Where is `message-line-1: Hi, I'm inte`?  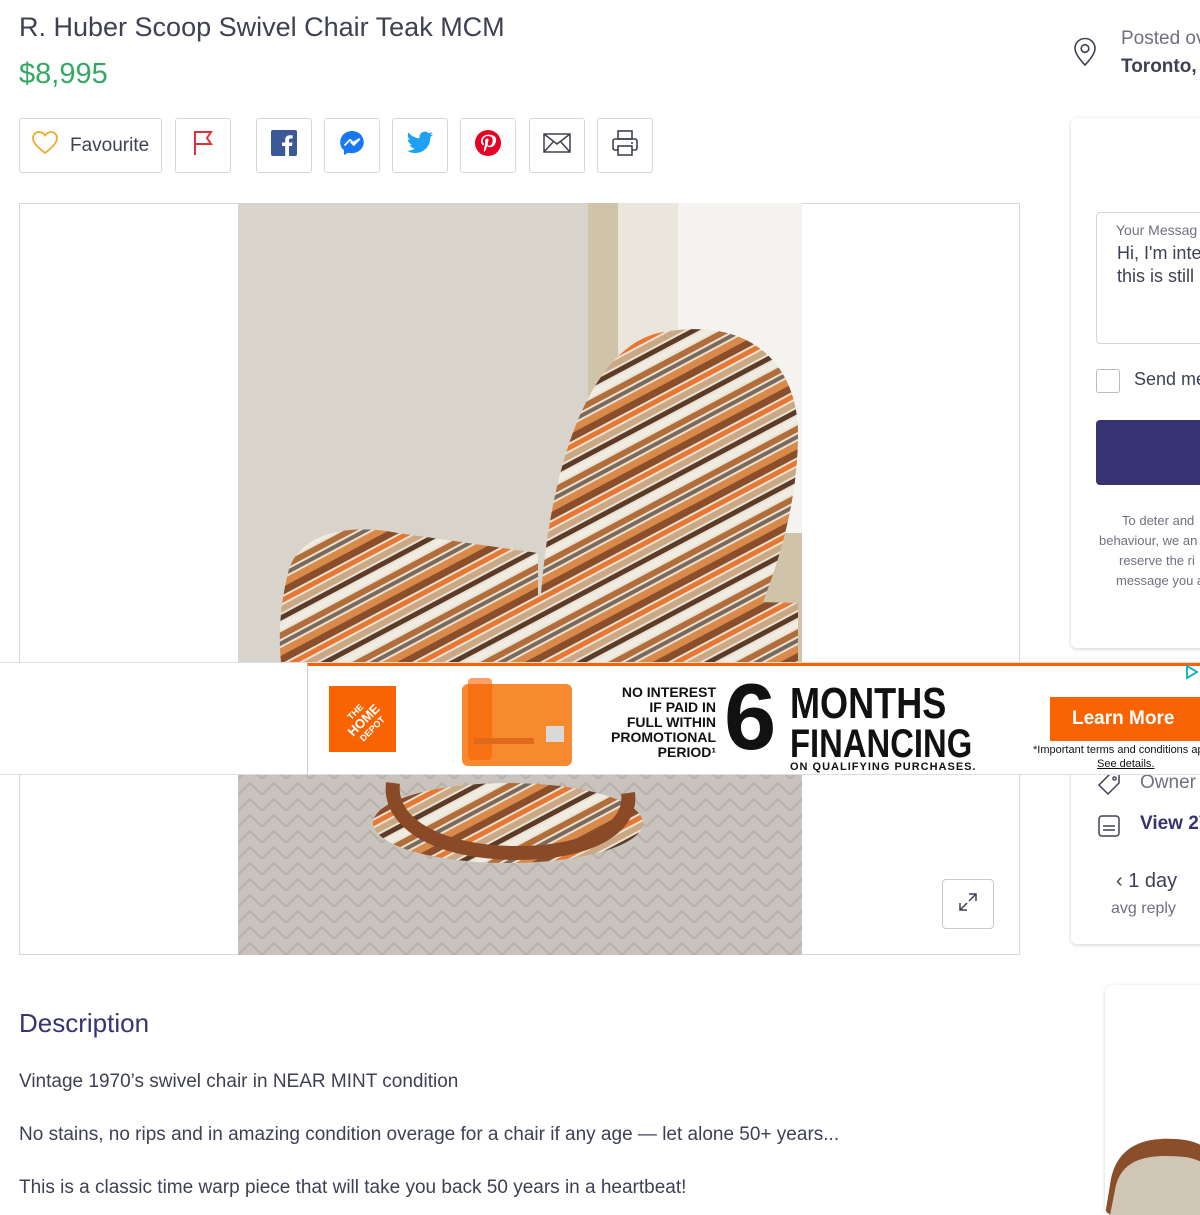
message-line-1: Hi, I'm inte is located at coordinates (1158, 253).